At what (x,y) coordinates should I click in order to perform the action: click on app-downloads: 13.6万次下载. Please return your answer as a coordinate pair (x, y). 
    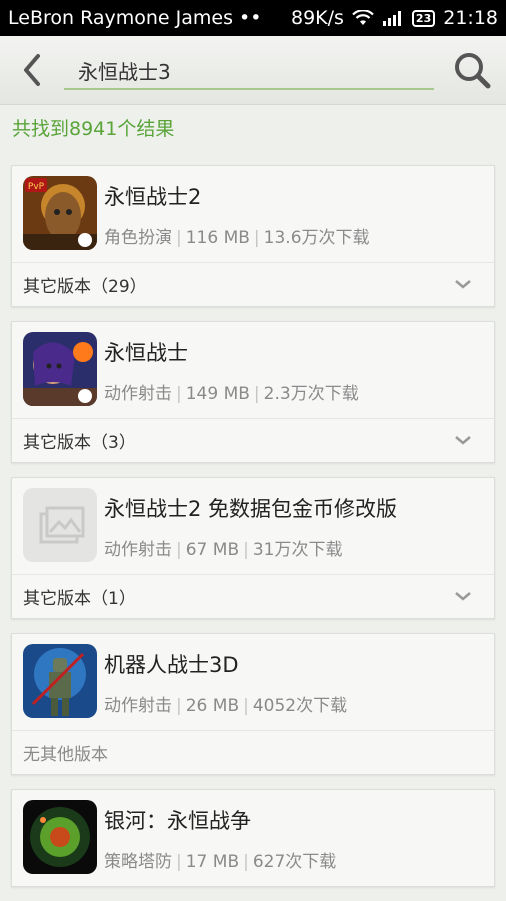
    Looking at the image, I should click on (316, 238).